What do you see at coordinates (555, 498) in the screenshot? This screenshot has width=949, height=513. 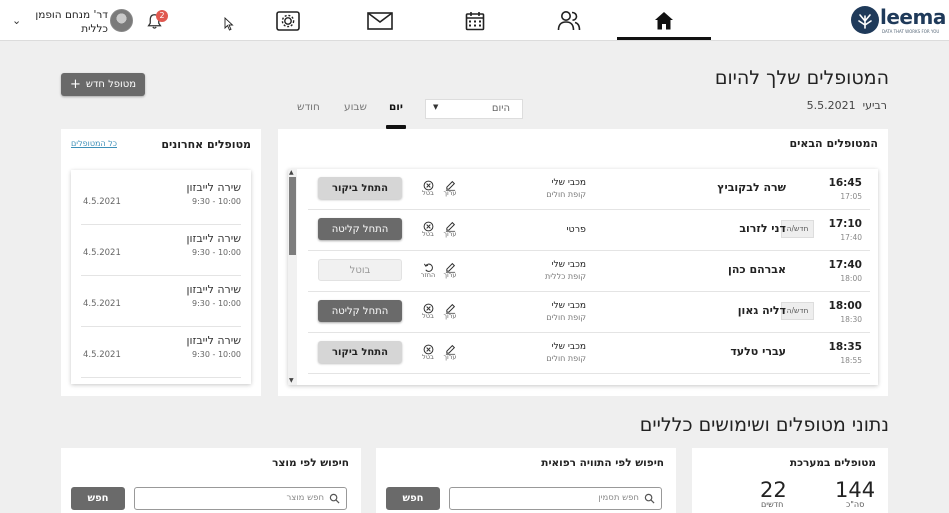 I see `symptom-search-input: חפש תסמין` at bounding box center [555, 498].